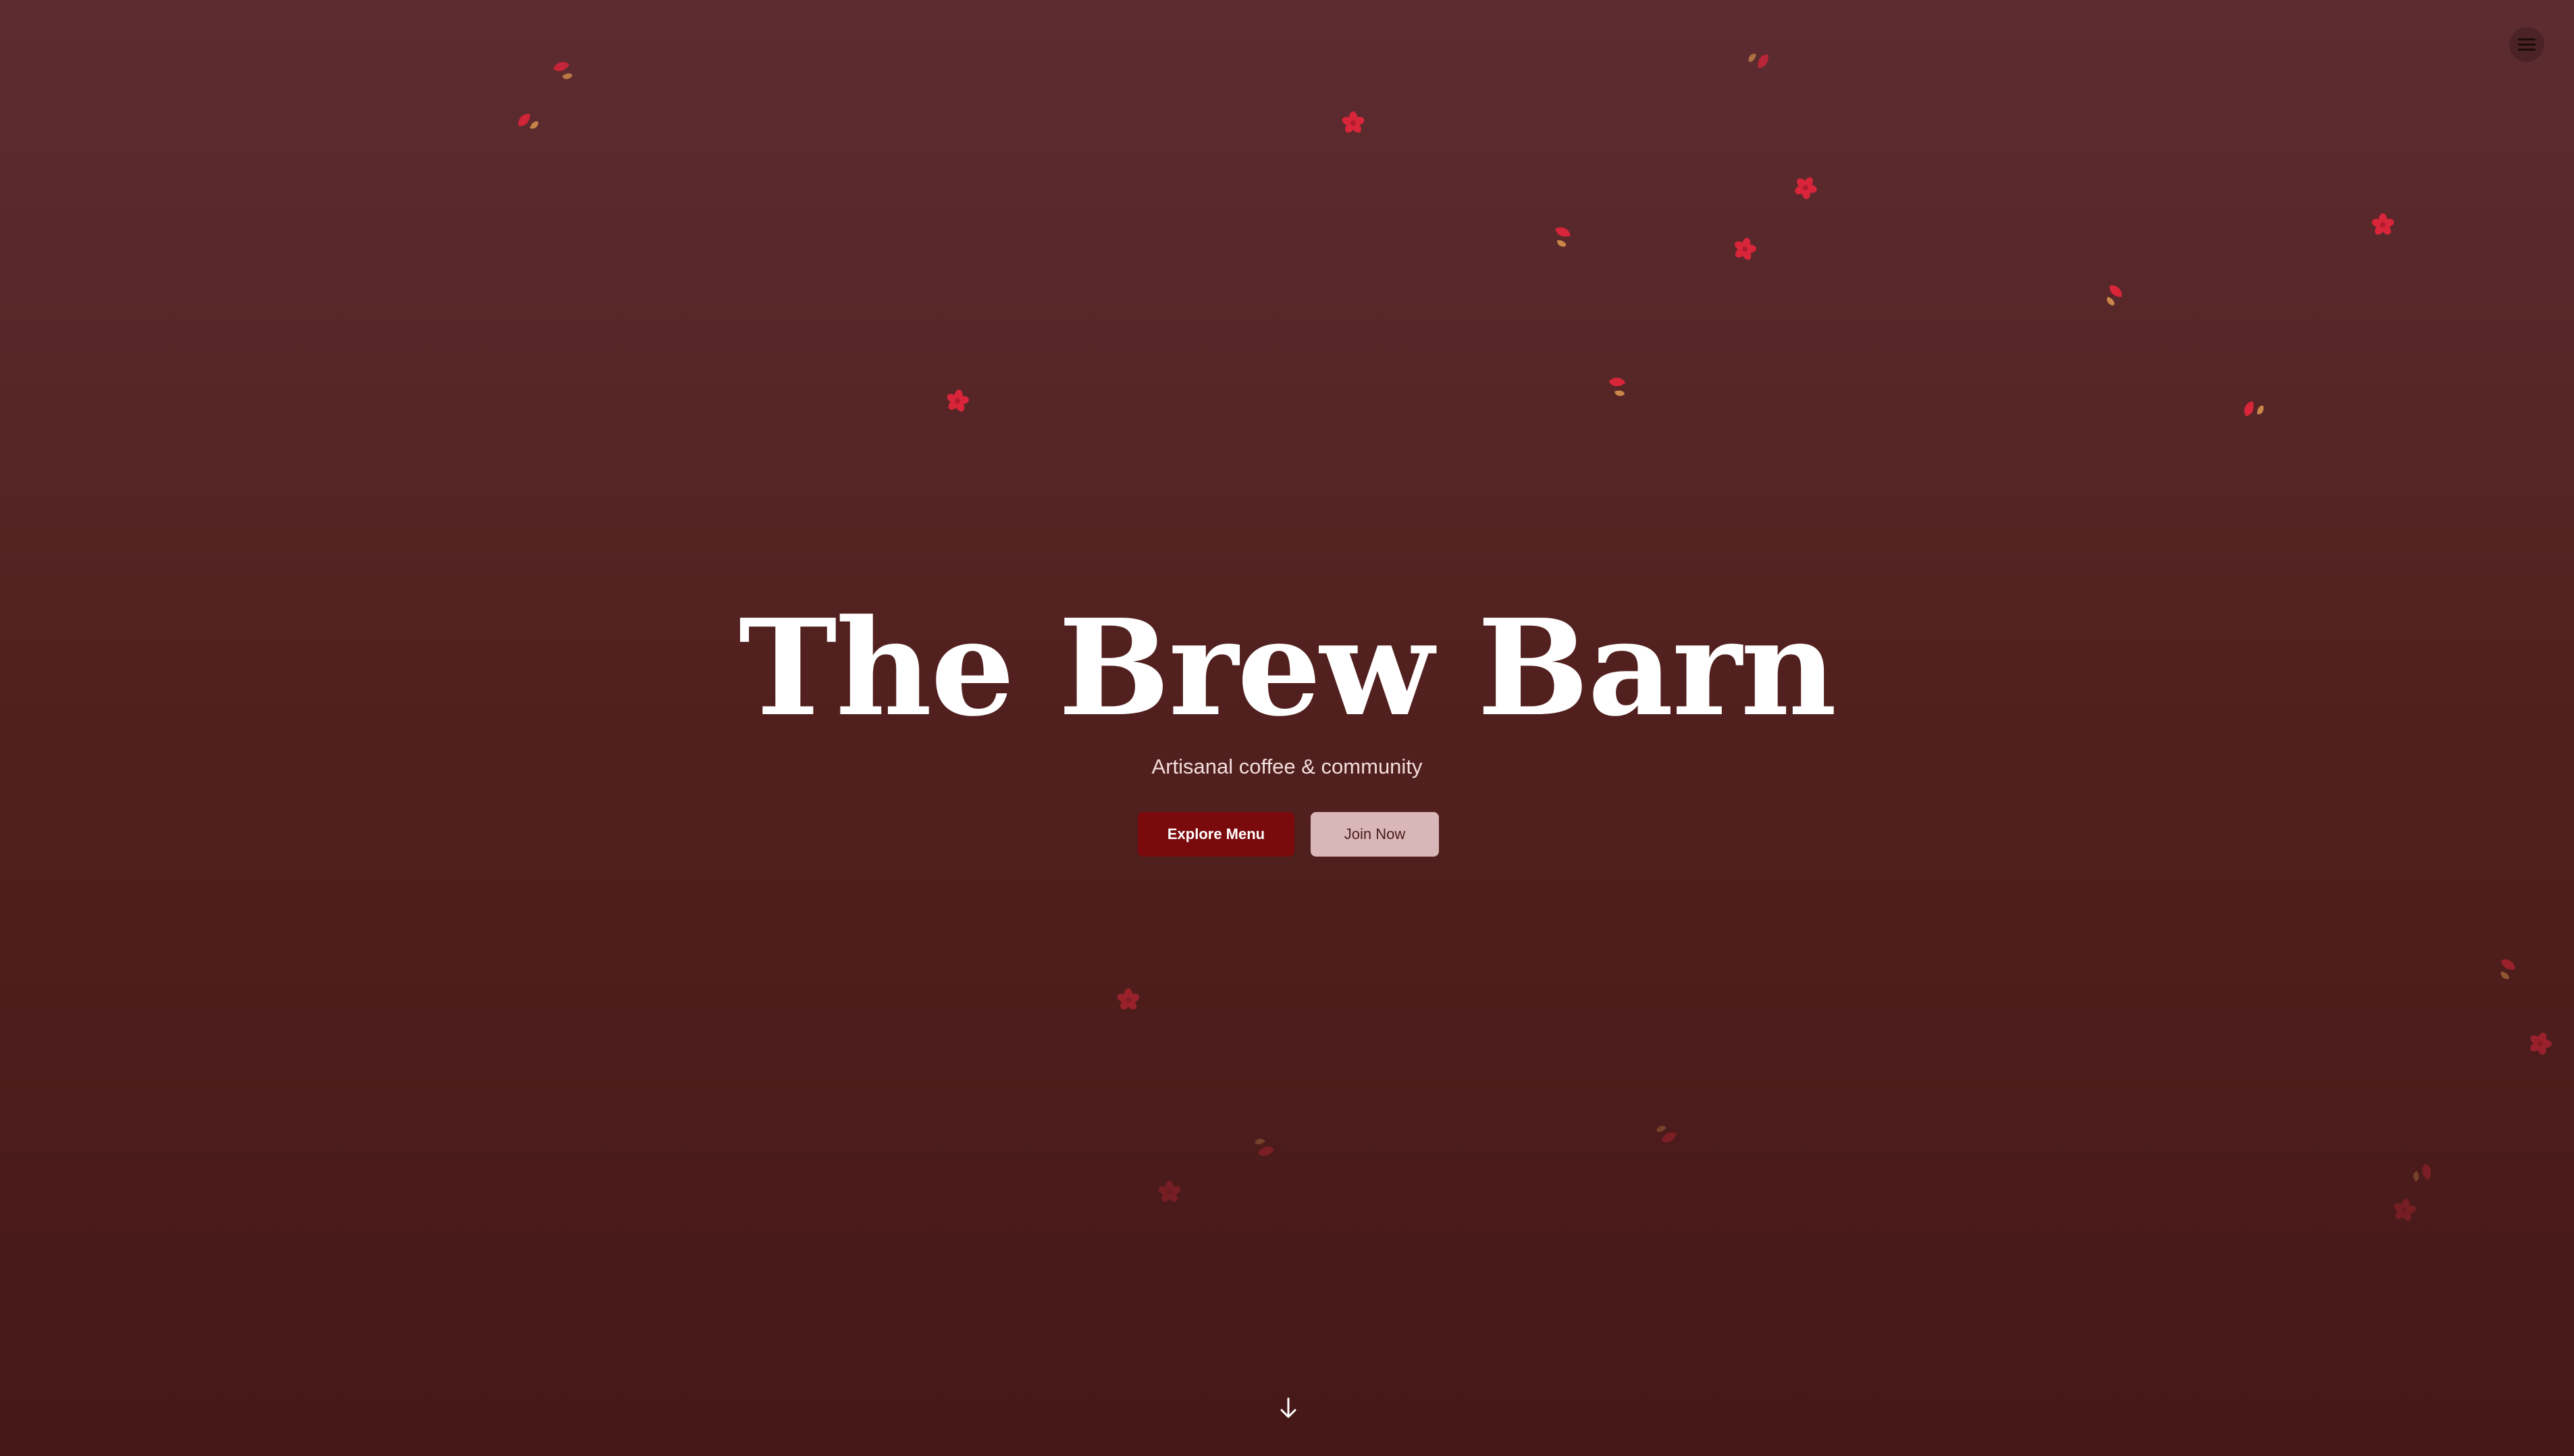 The width and height of the screenshot is (2574, 1456). I want to click on arrow-down-icon, so click(1288, 1408).